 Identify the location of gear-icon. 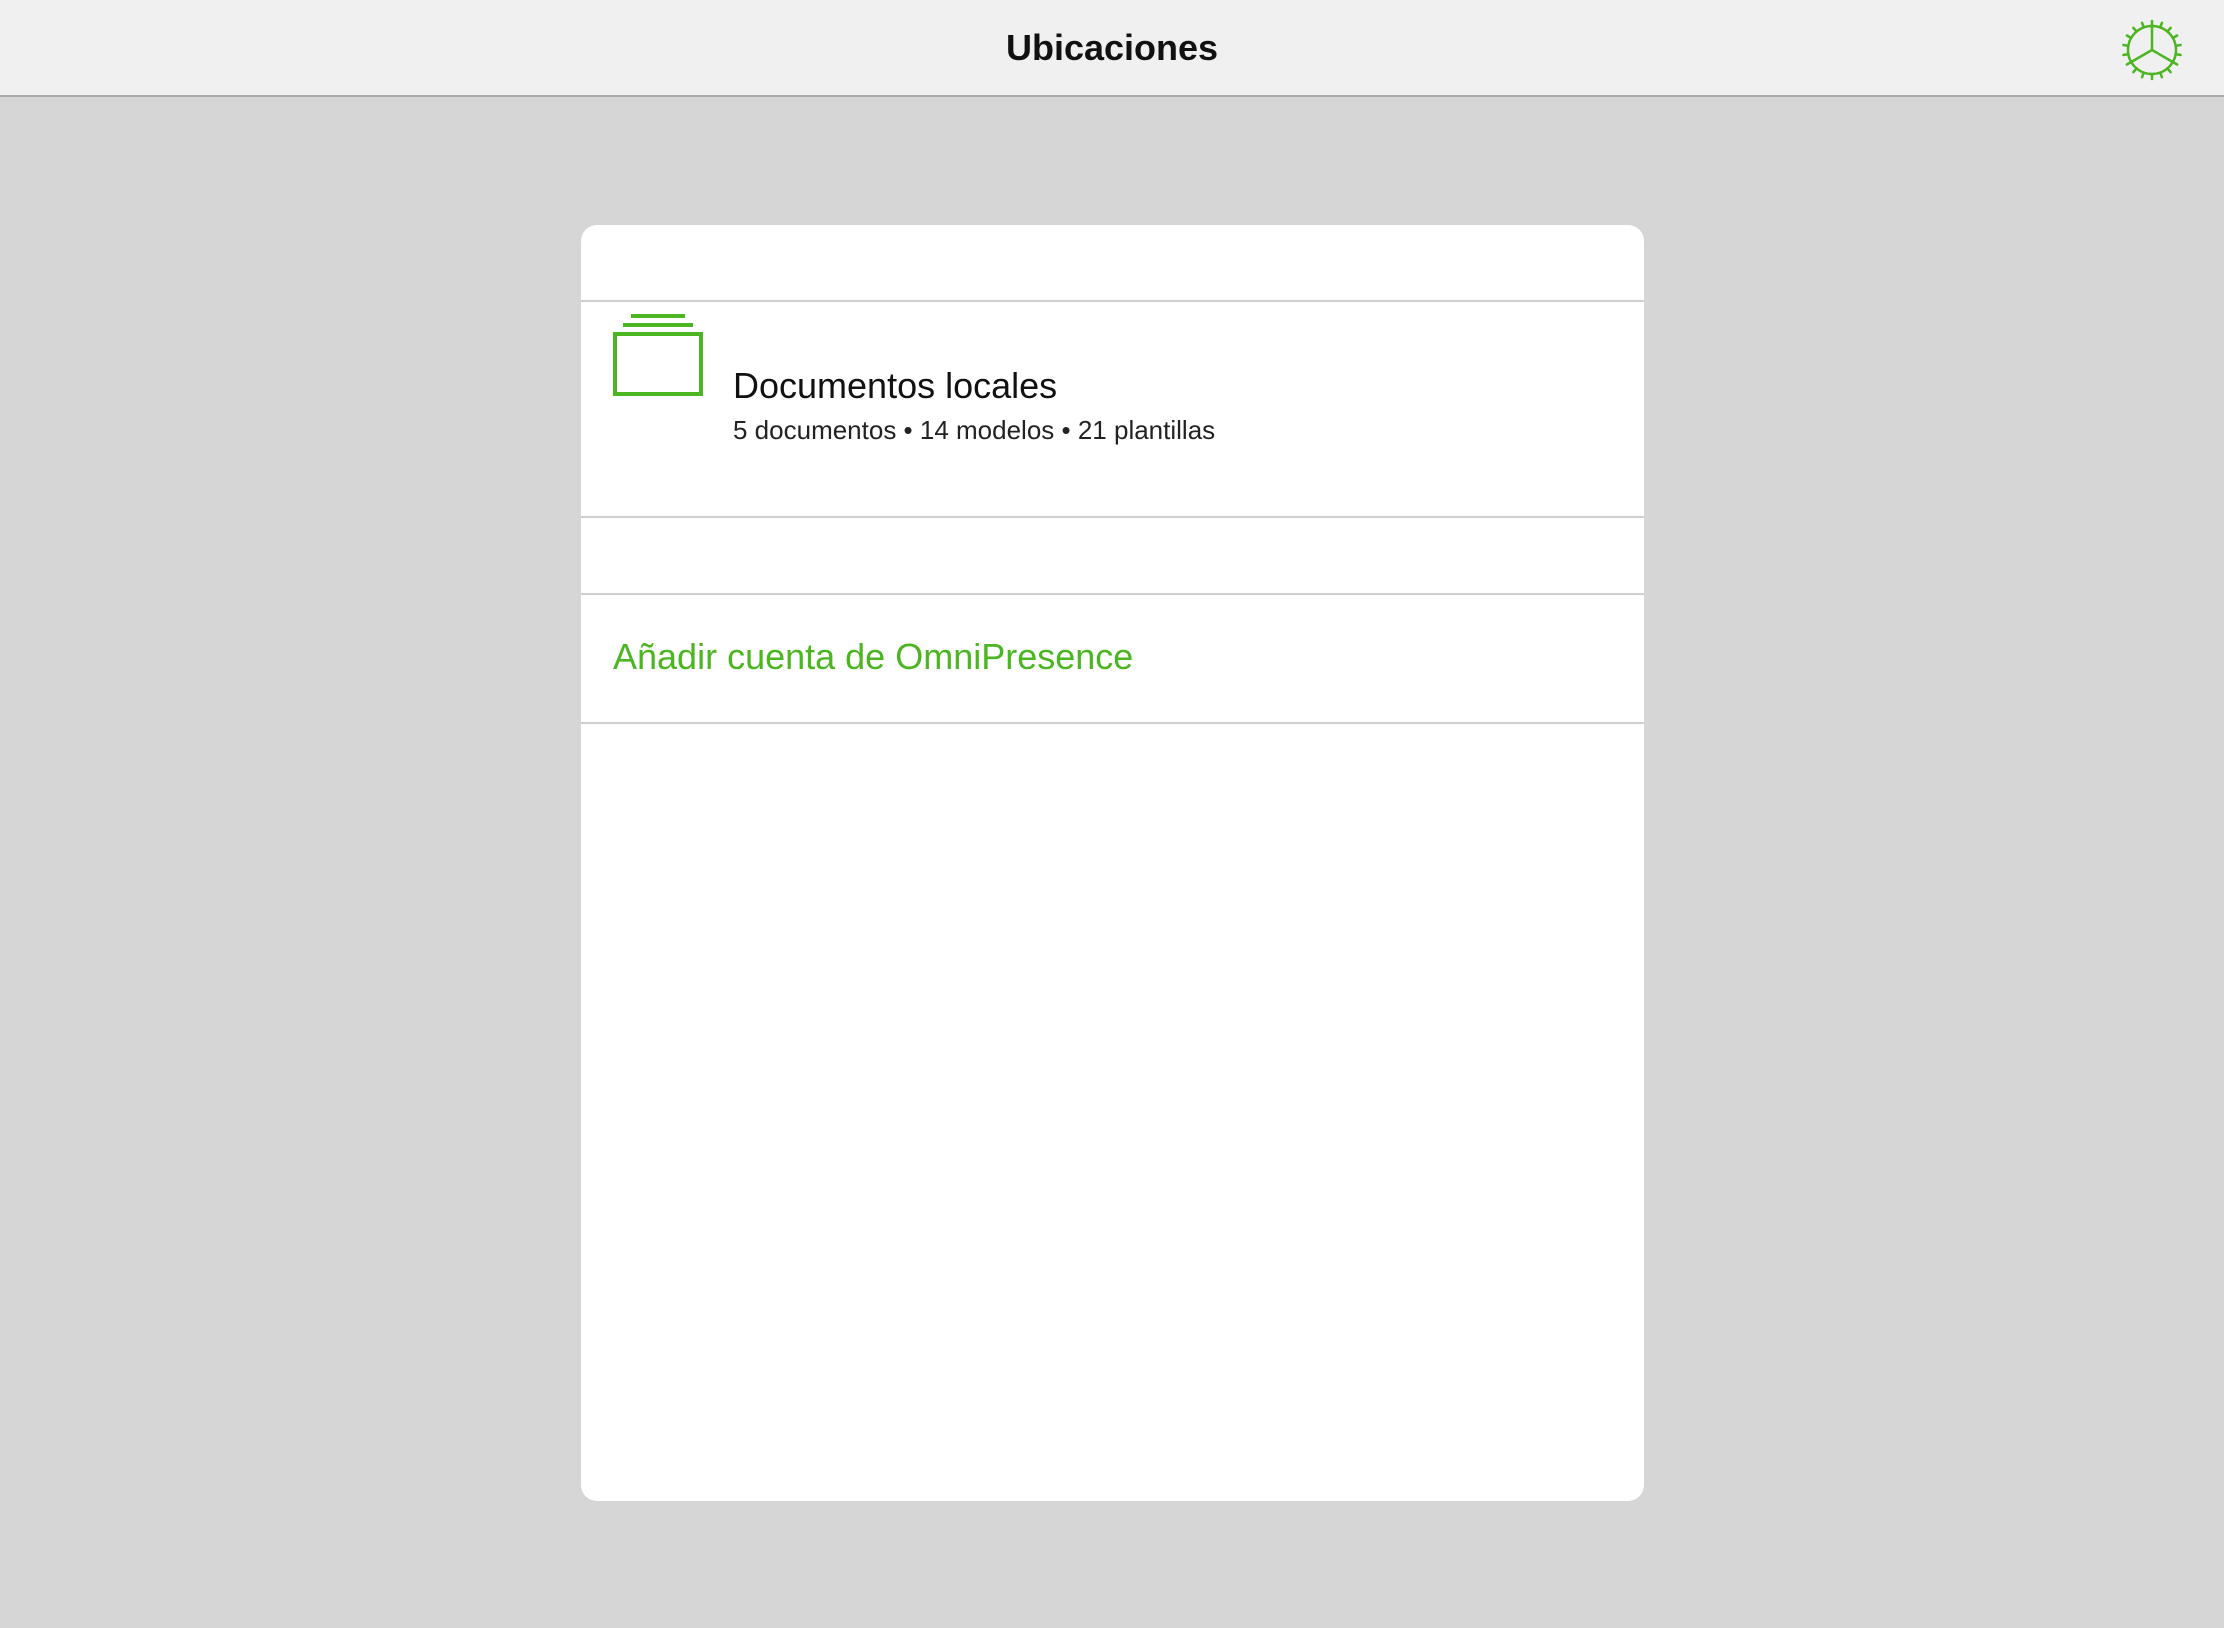
(2152, 50).